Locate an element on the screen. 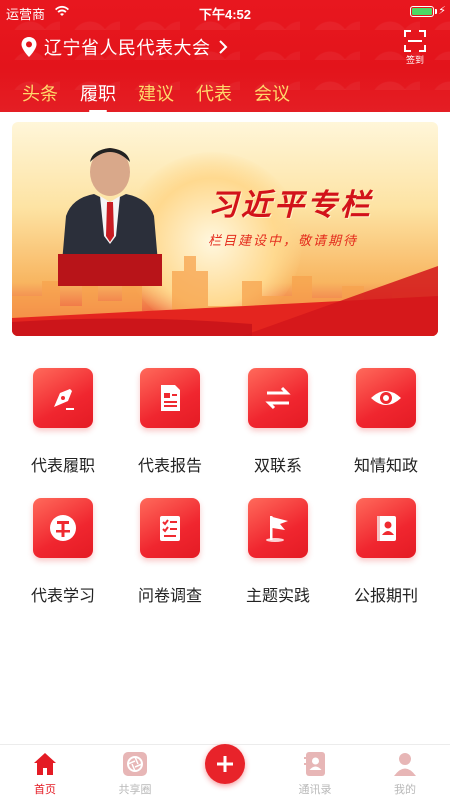 The image size is (450, 800). grid-item-deputy-duties: 代表履职 is located at coordinates (63, 422).